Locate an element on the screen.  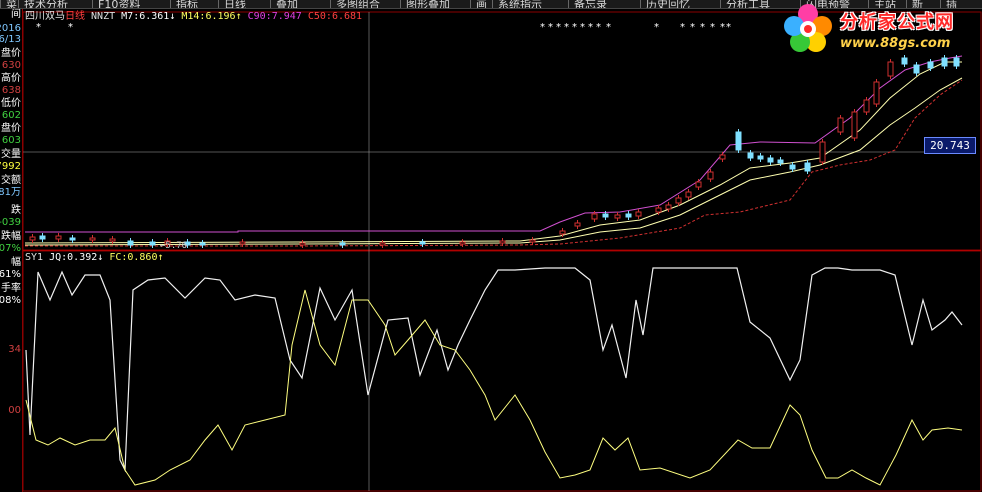
m14-label: M14: is located at coordinates (193, 16).